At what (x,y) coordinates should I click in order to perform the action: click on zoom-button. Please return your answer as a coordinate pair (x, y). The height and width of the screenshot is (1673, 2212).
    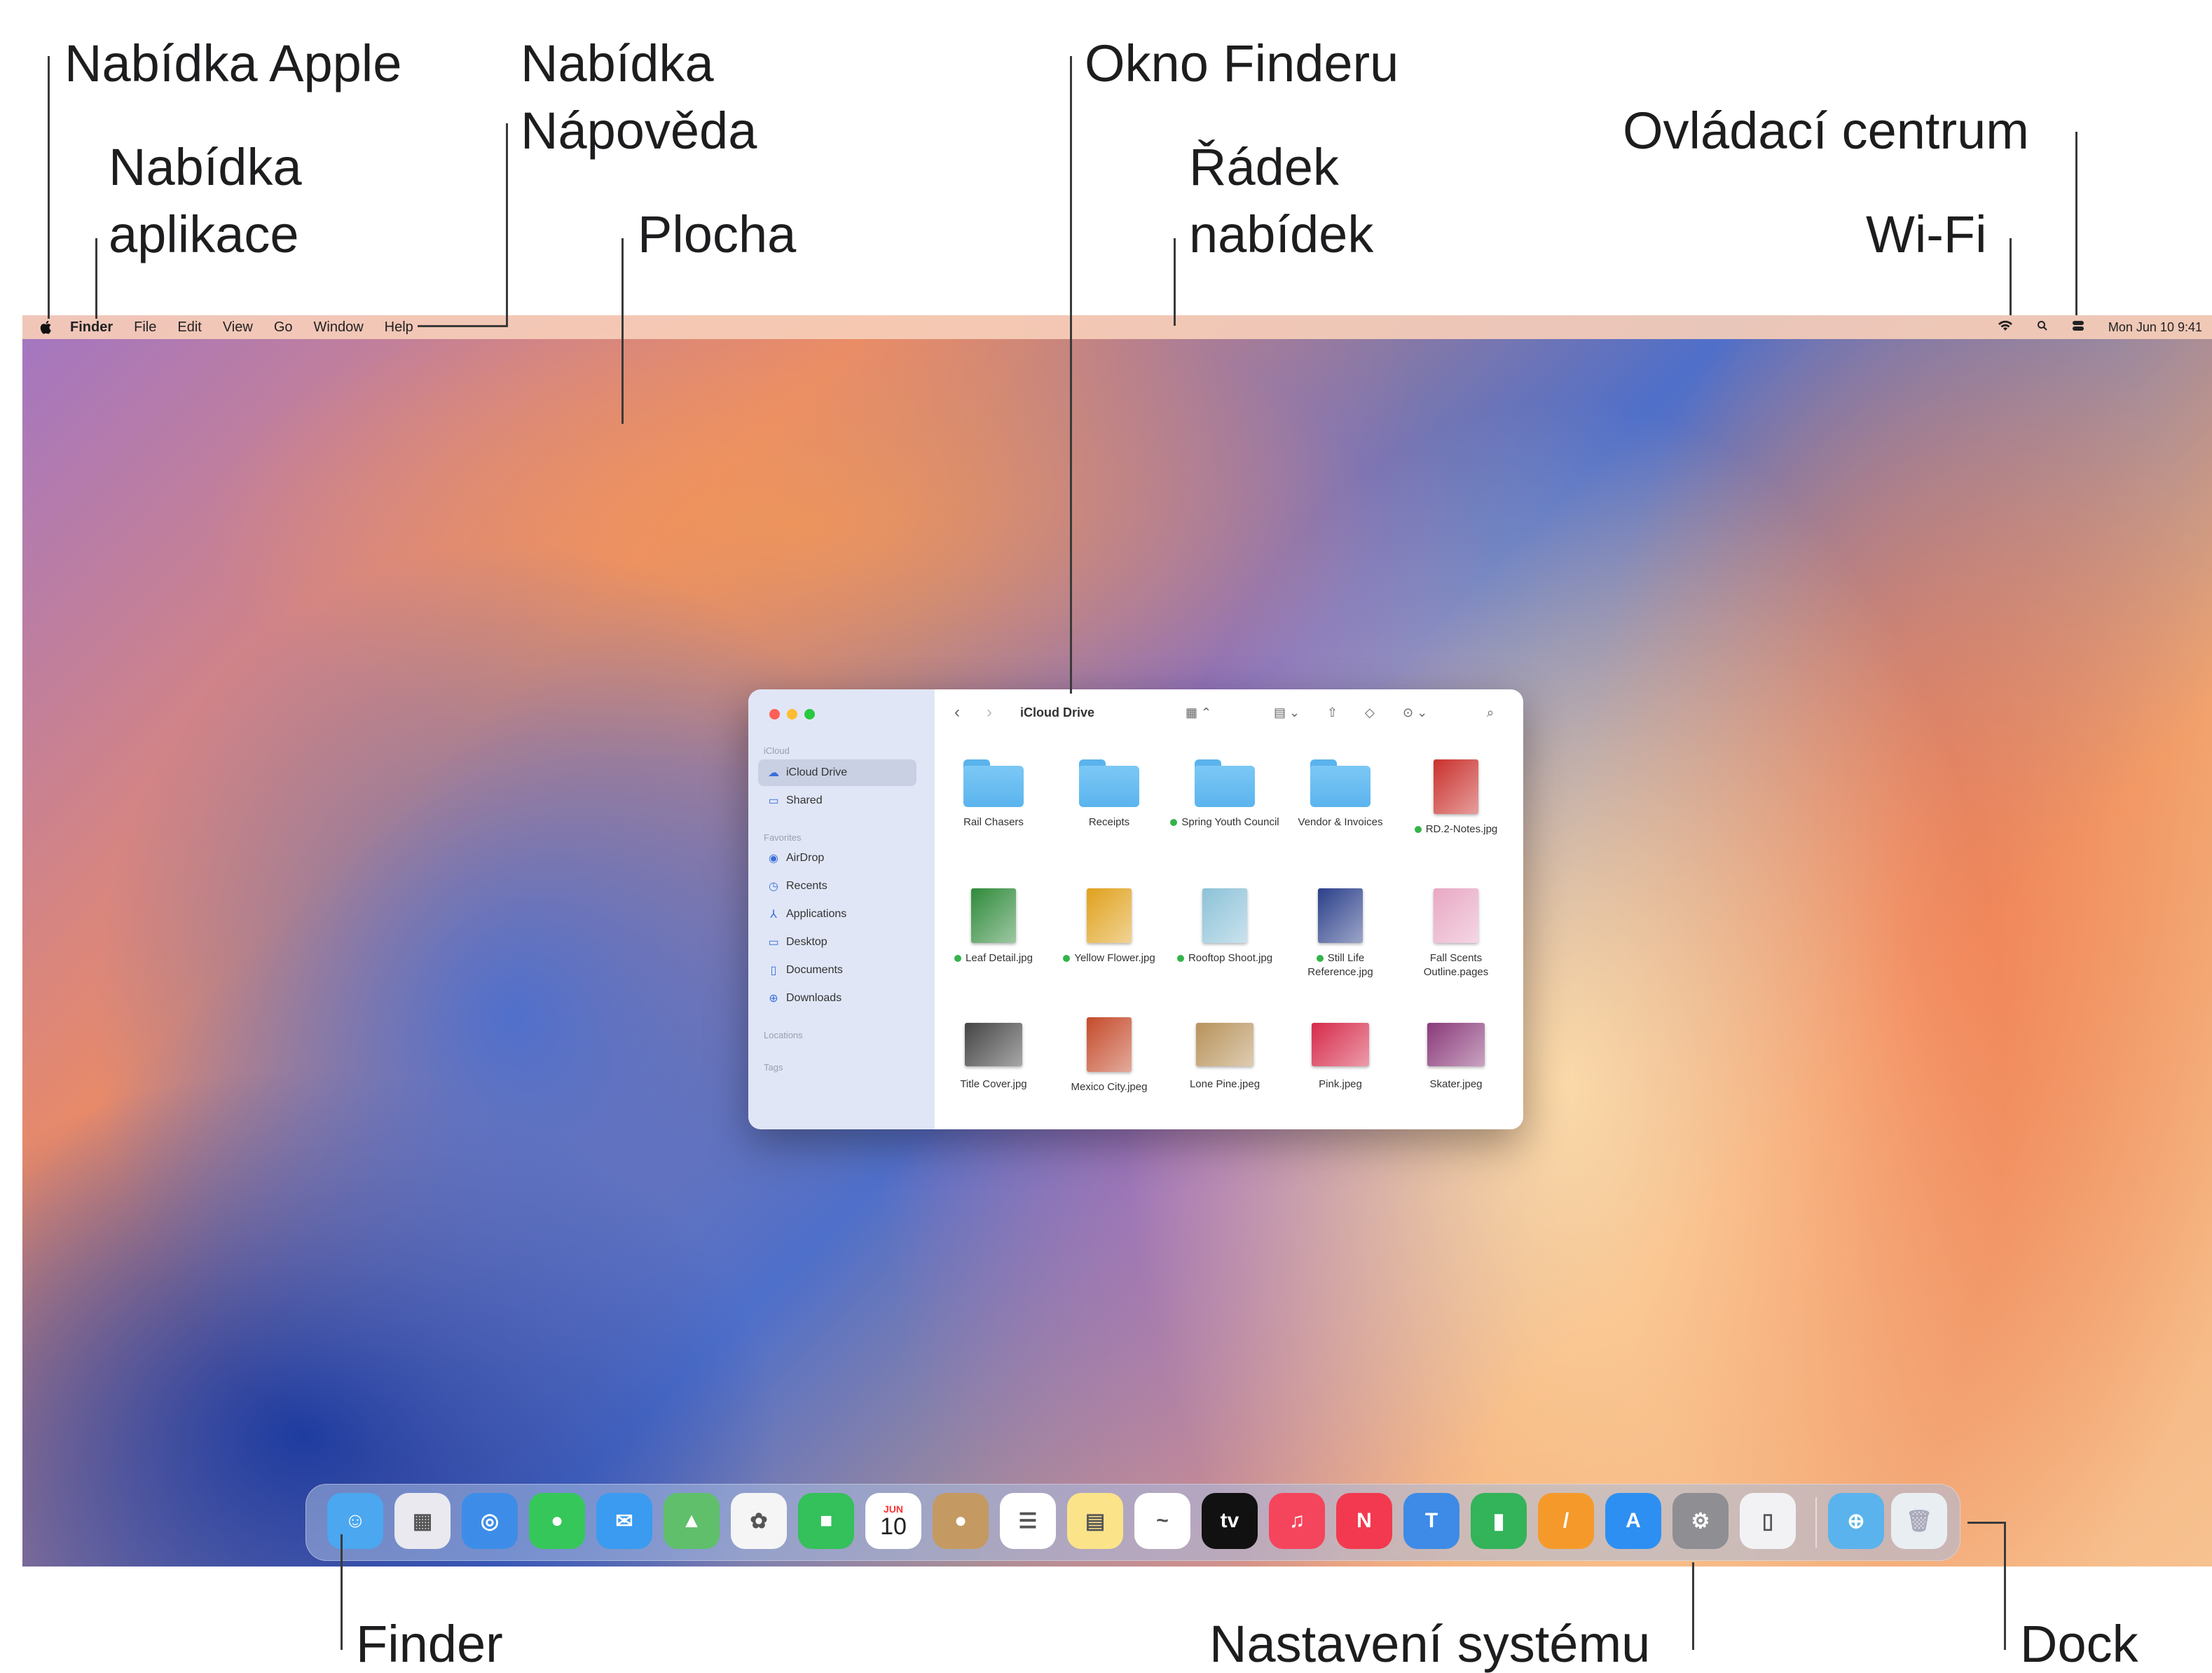
    Looking at the image, I should click on (810, 714).